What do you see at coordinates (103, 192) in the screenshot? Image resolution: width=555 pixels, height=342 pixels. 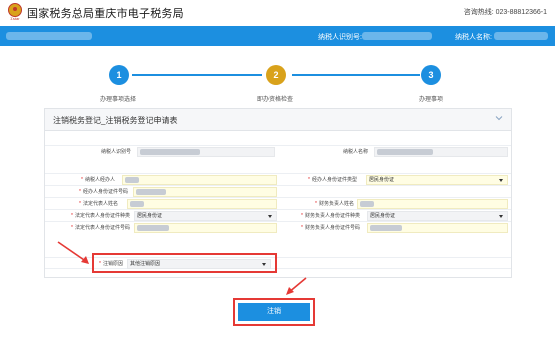 I see `agent-id-no-label: * 经办人身份证件号码` at bounding box center [103, 192].